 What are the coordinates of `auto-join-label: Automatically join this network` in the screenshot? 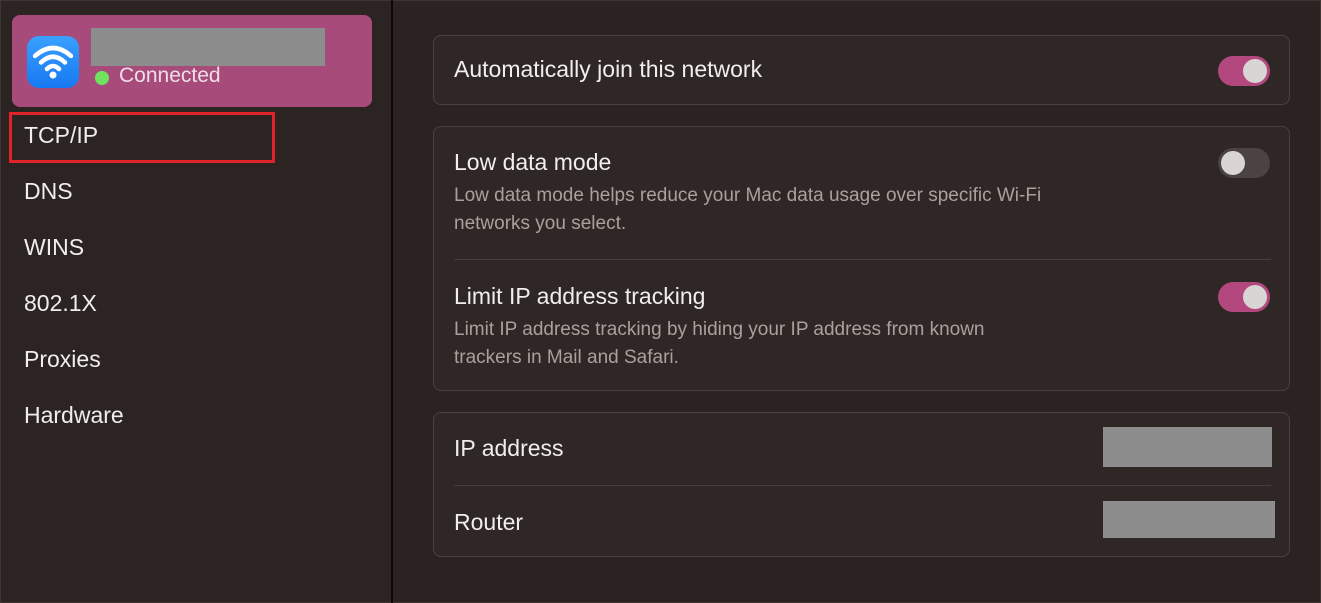 It's located at (608, 69).